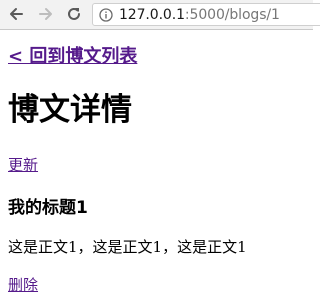 The image size is (320, 308). I want to click on url-path: :5000/blogs/1, so click(232, 14).